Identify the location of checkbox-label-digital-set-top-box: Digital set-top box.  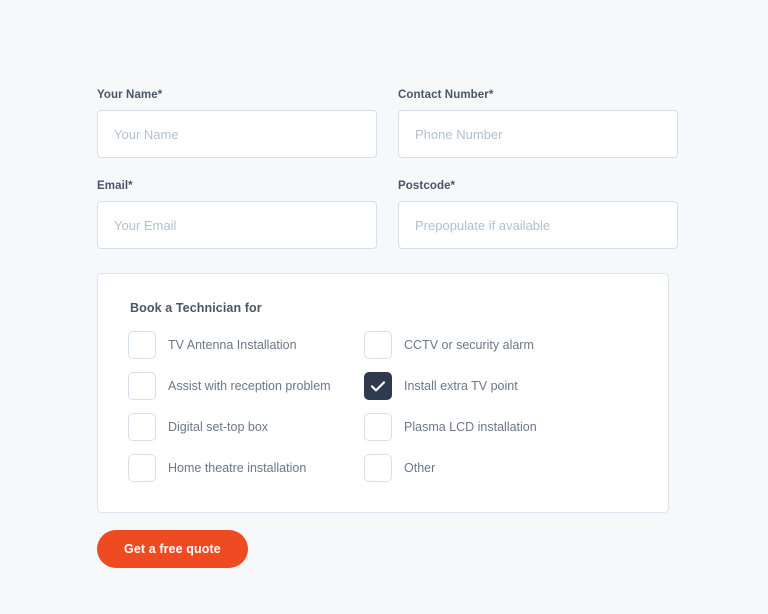
(218, 427).